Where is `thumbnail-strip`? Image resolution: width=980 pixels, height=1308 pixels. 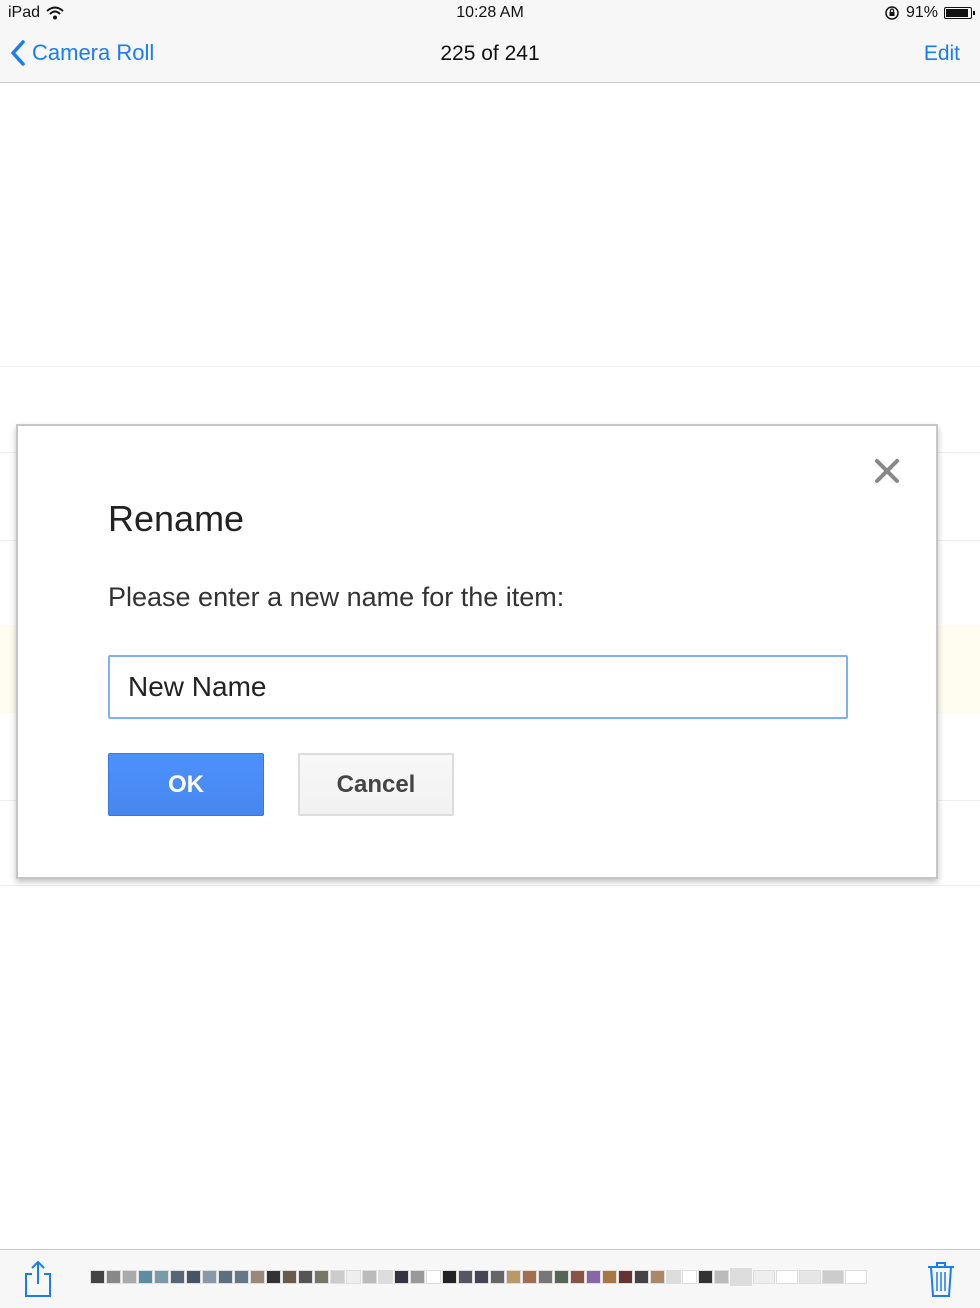
thumbnail-strip is located at coordinates (490, 1277).